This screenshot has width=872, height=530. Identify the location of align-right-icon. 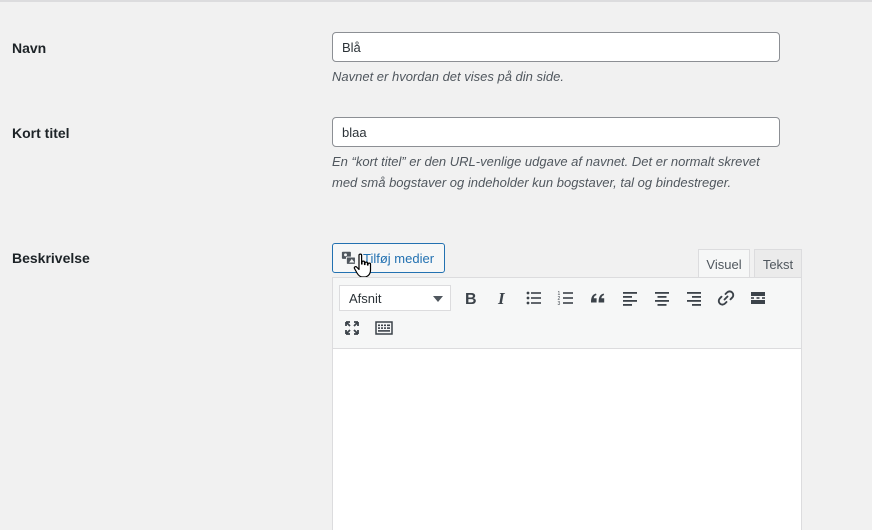
(694, 299).